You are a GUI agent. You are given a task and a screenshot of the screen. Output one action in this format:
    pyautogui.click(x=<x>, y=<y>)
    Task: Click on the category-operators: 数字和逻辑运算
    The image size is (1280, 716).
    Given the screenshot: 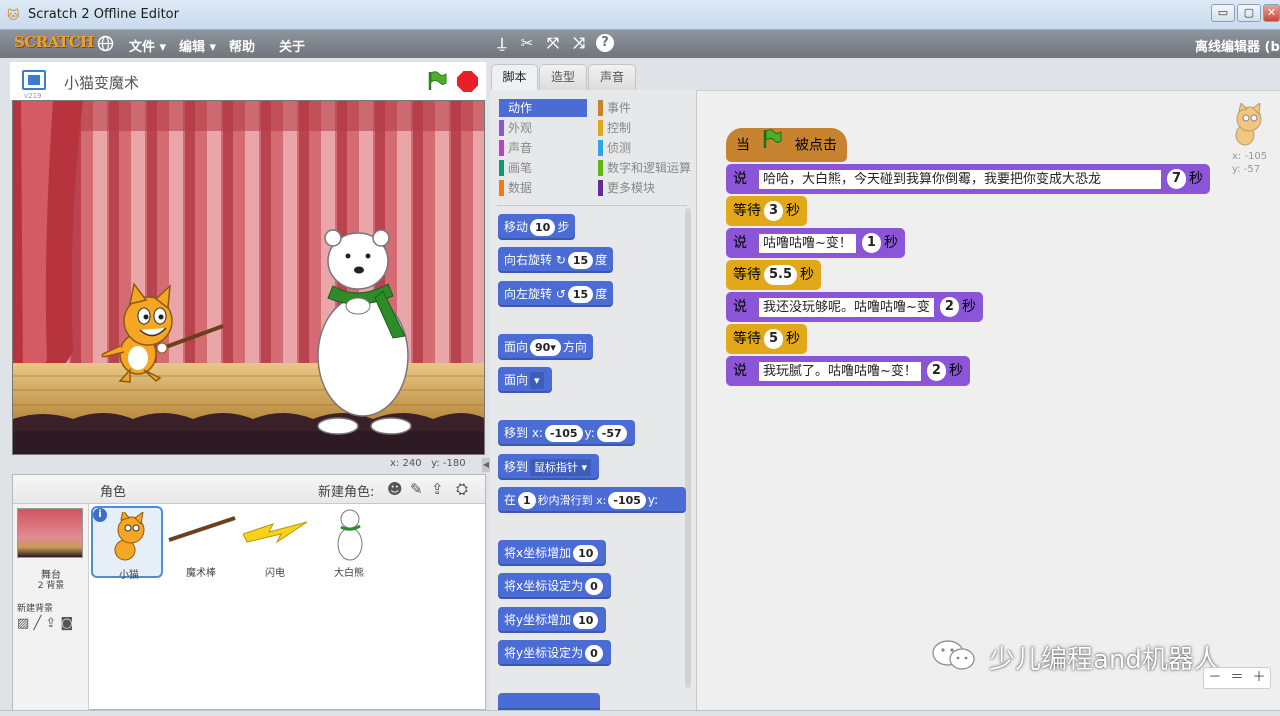 What is the action you would take?
    pyautogui.click(x=647, y=168)
    